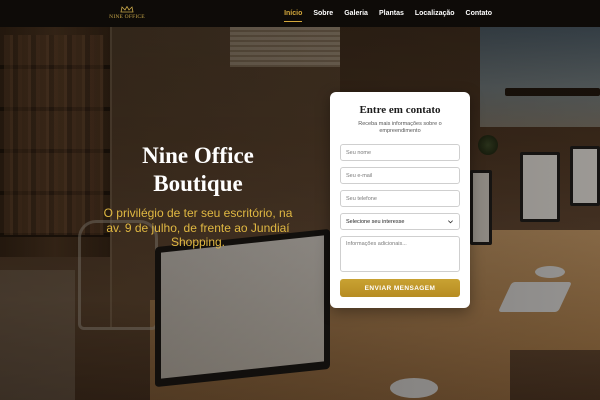  What do you see at coordinates (400, 152) in the screenshot?
I see `name-input` at bounding box center [400, 152].